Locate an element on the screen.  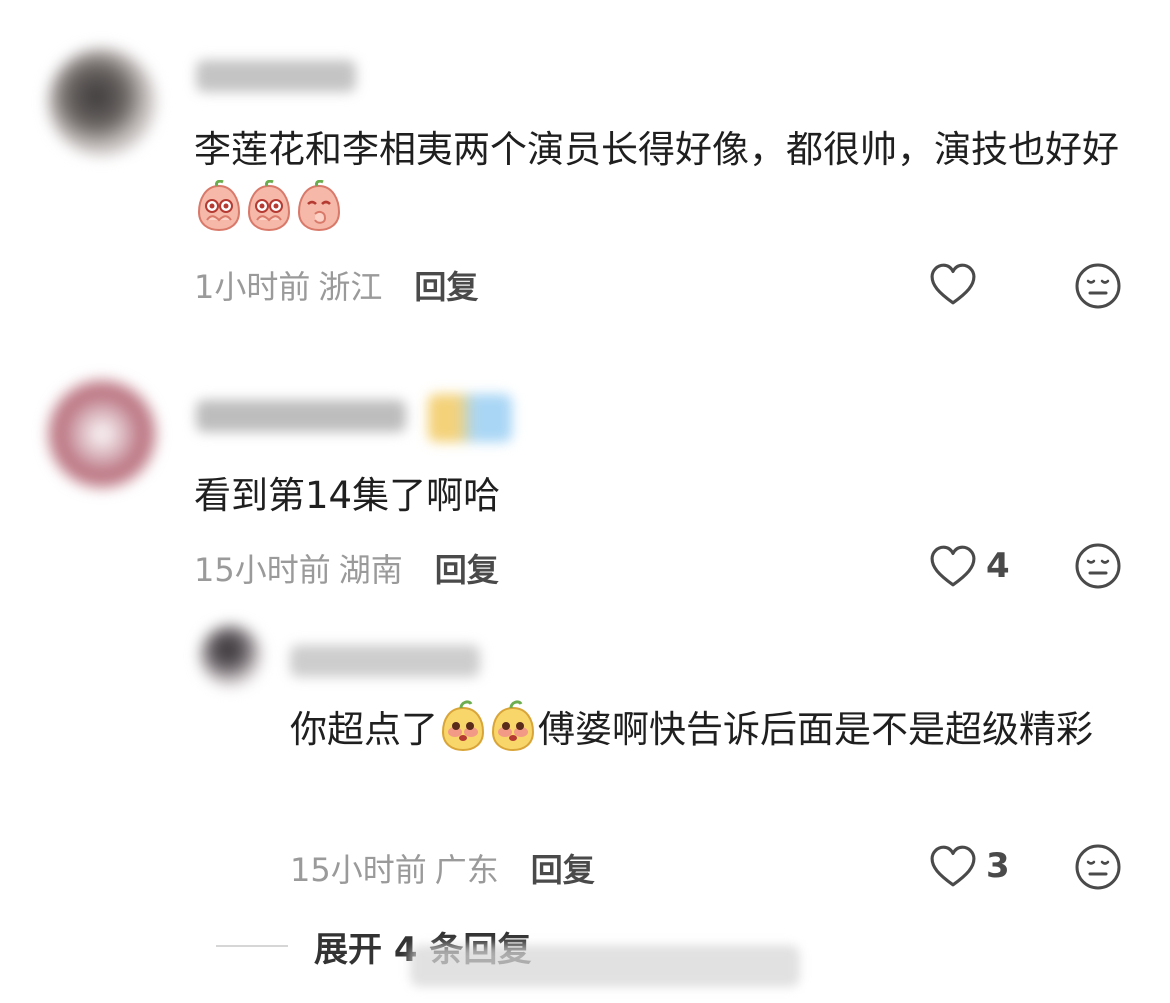
reply-meta: 15小时前 广东 回复 is located at coordinates (442, 868).